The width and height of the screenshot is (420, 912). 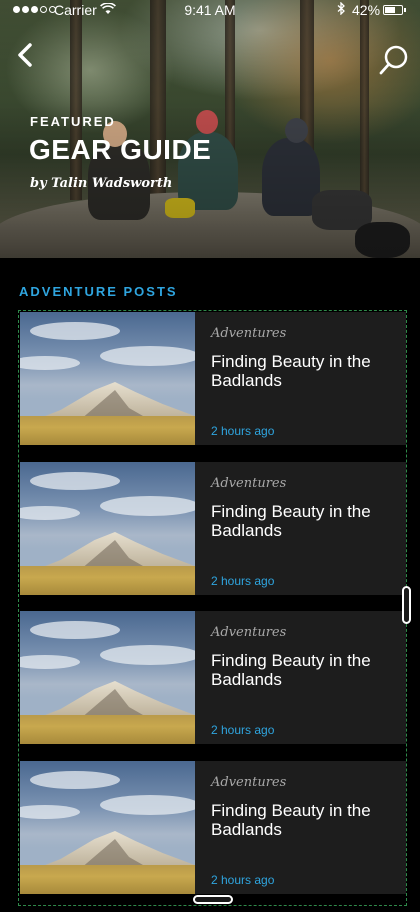 I want to click on battery-icon, so click(x=394, y=10).